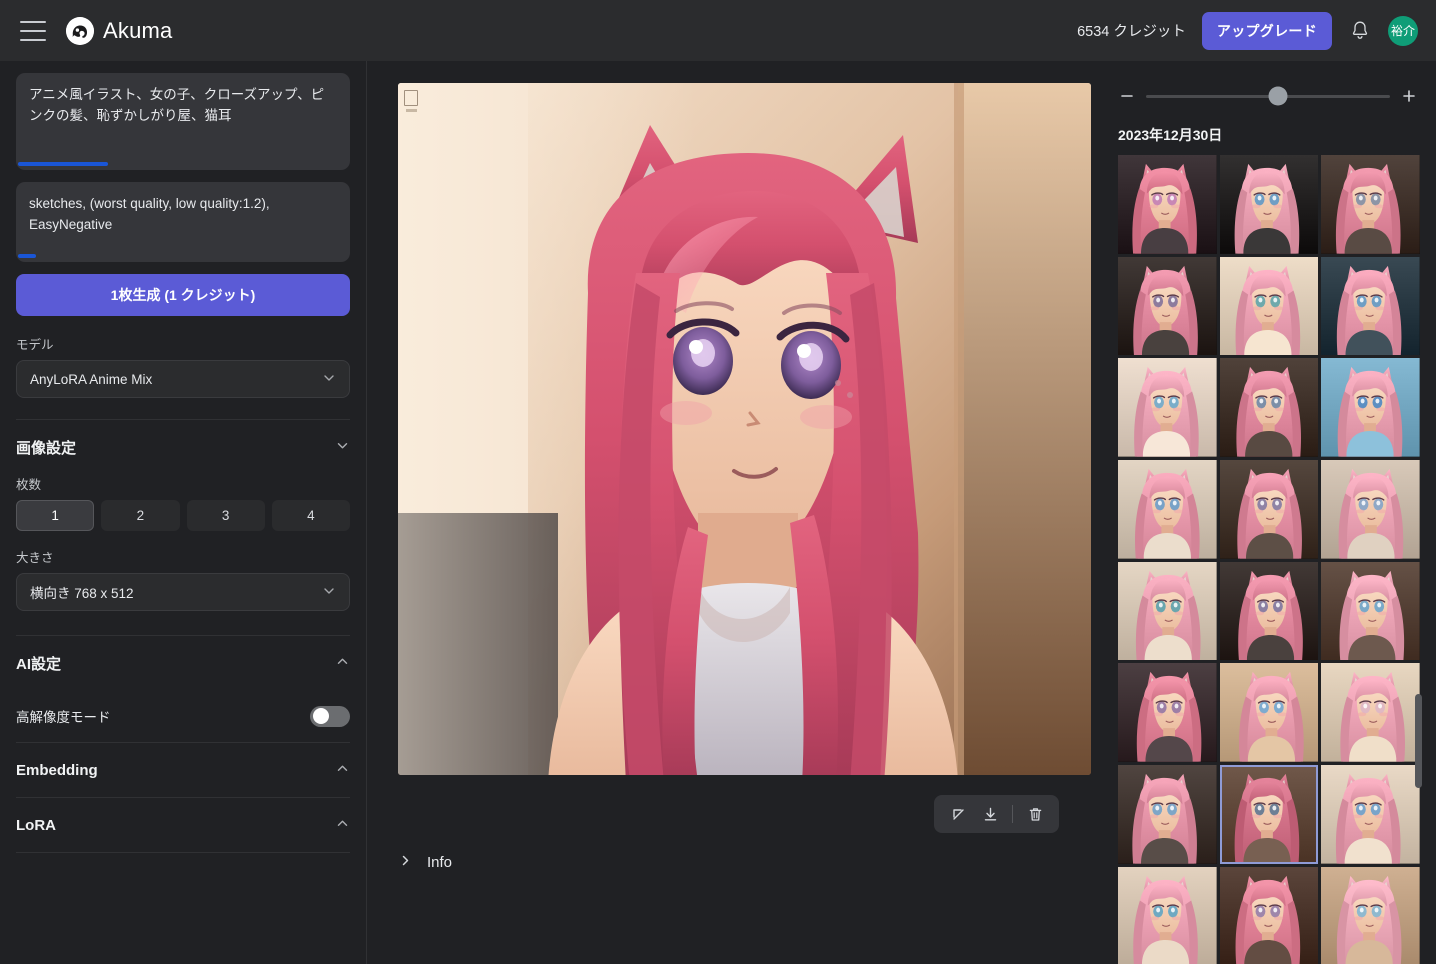  I want to click on date-group-header: 2023年12月30日, so click(1170, 135).